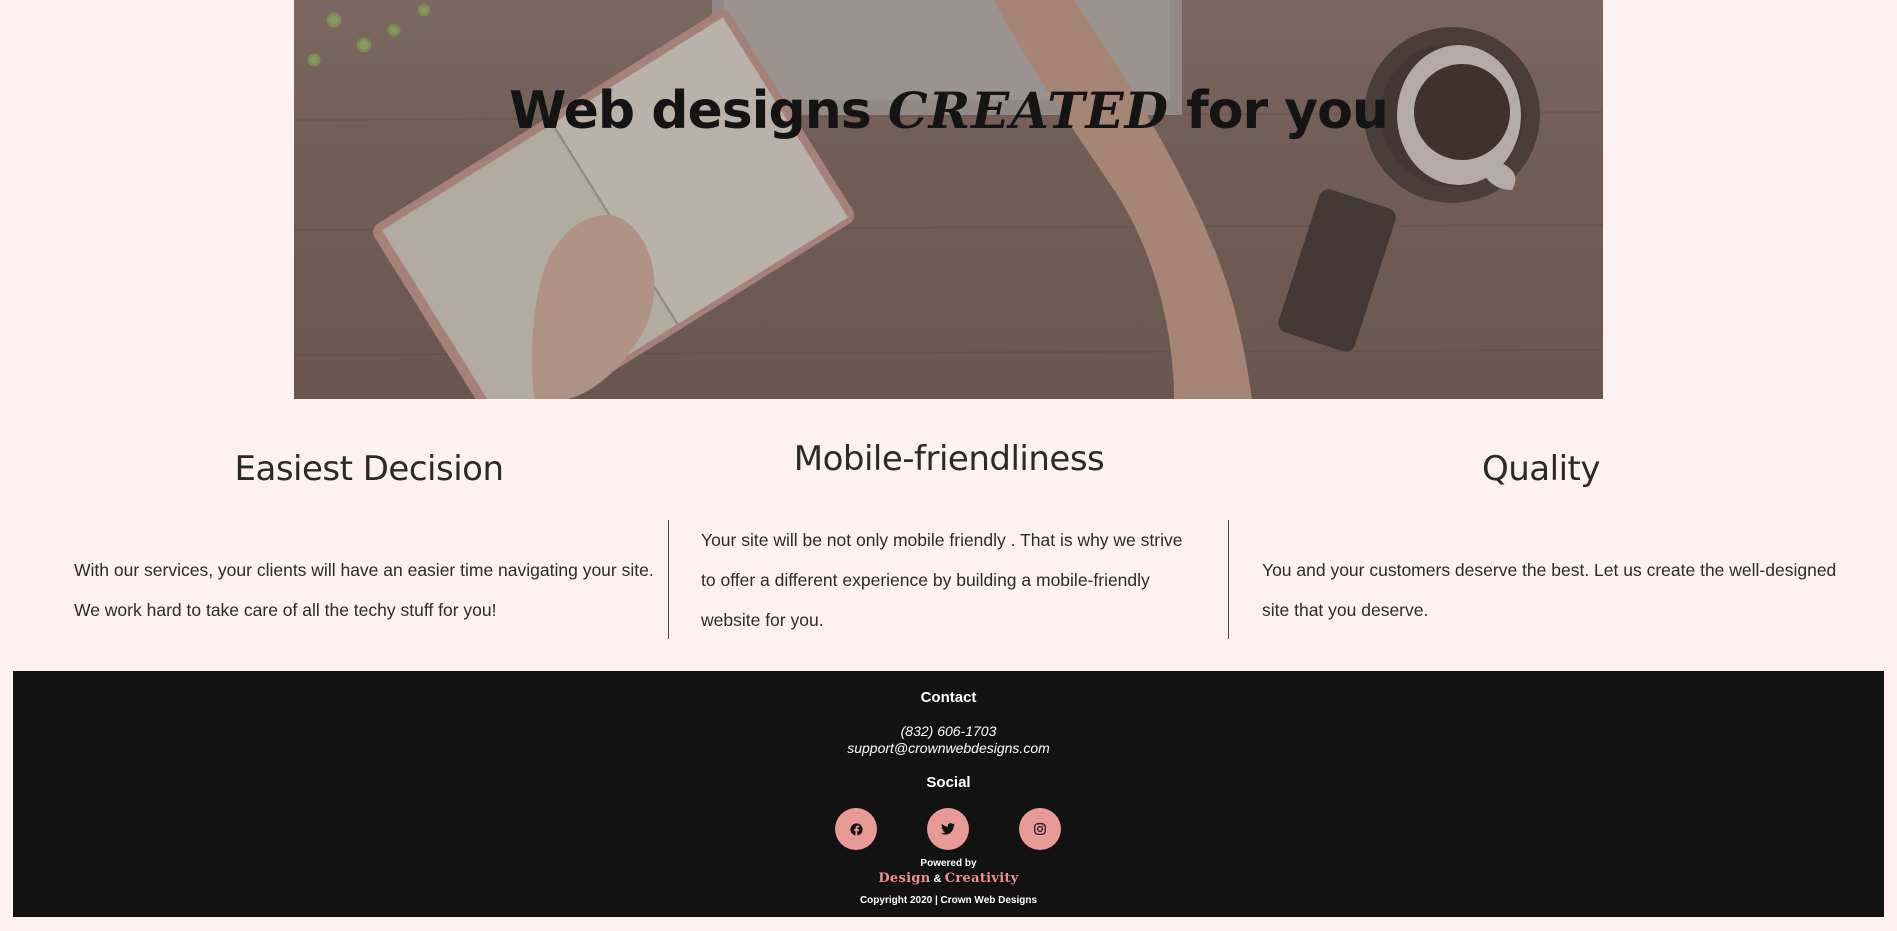 This screenshot has width=1897, height=931. Describe the element at coordinates (904, 878) in the screenshot. I see `brand-design: Design` at that location.